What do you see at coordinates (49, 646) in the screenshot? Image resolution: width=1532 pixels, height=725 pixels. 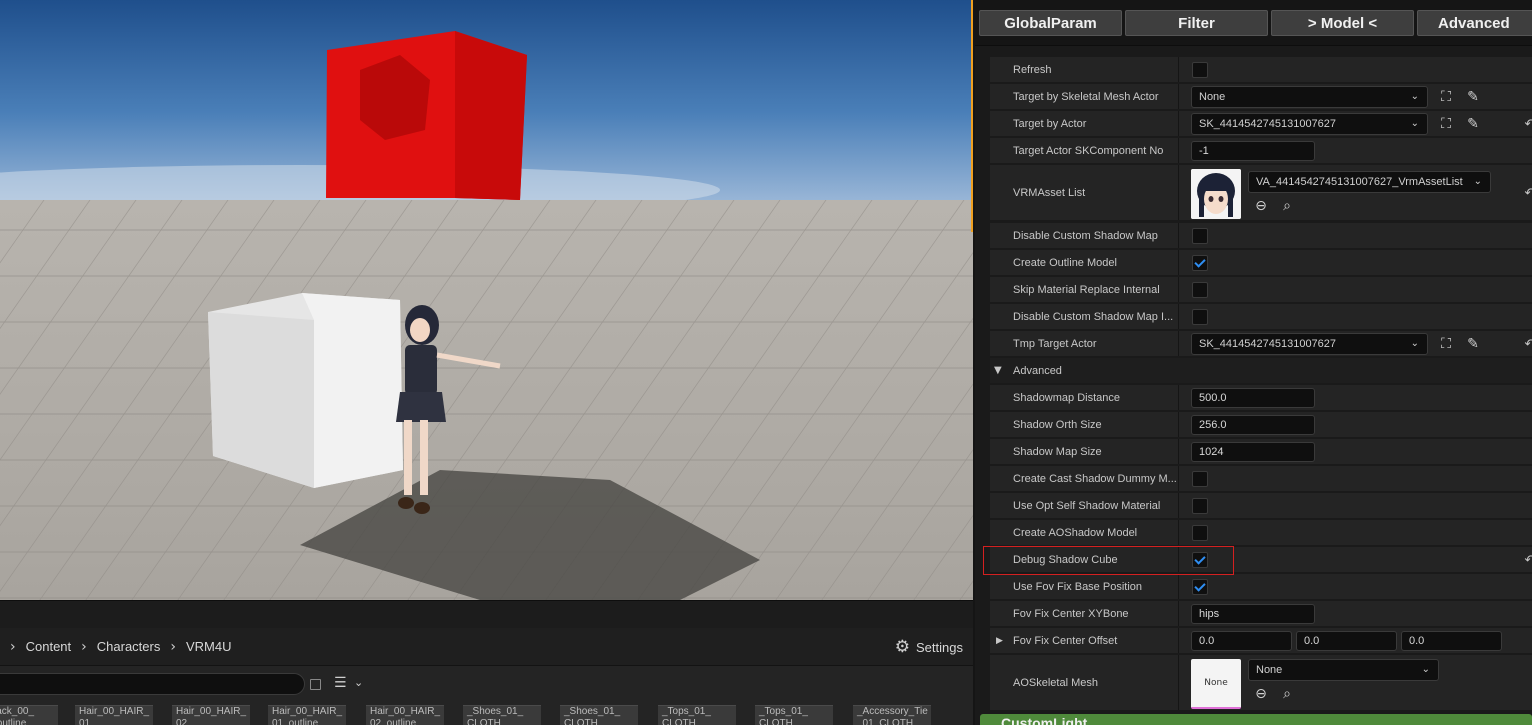 I see `breadcrumb-item-content: Content` at bounding box center [49, 646].